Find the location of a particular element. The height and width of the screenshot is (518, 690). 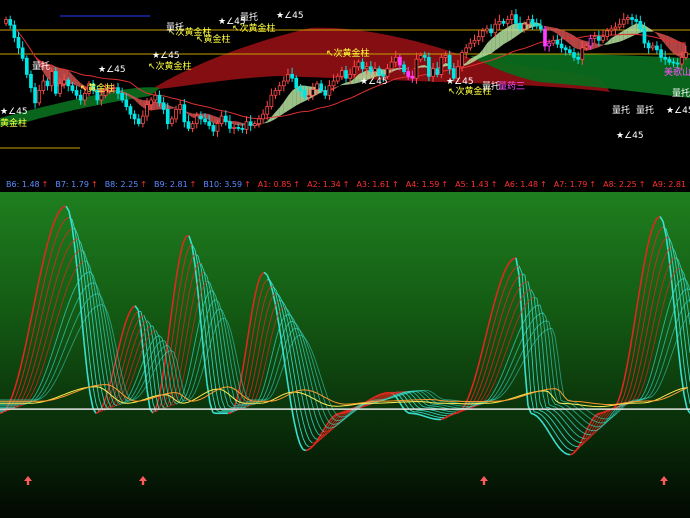

indicator-value: B8: 2.25 is located at coordinates (121, 184).